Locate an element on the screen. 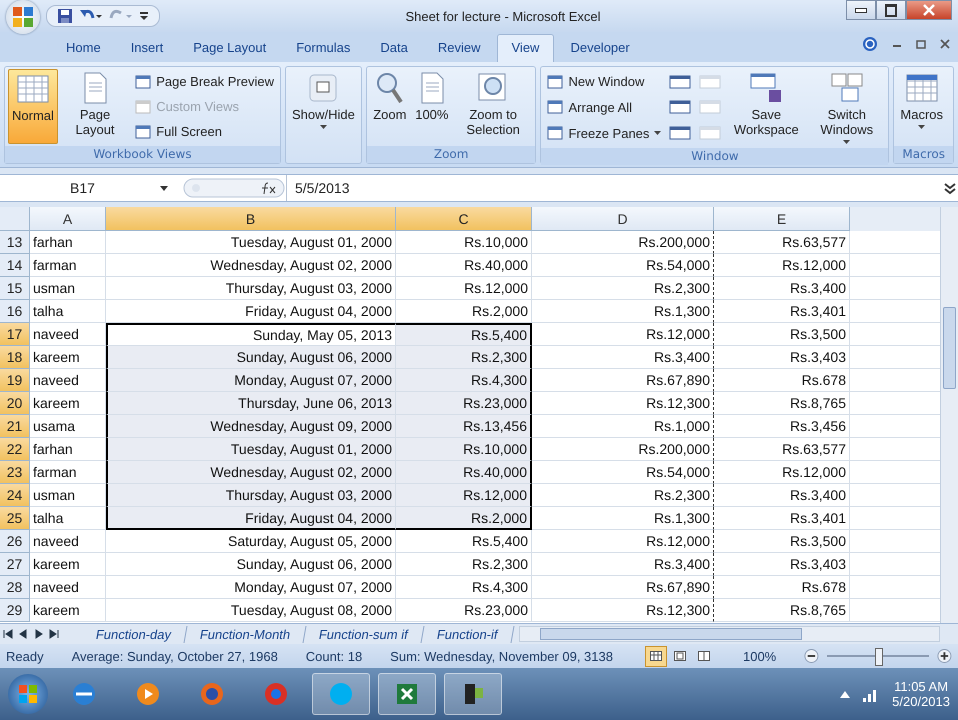 Image resolution: width=958 pixels, height=720 pixels. restore-icon is located at coordinates (921, 44).